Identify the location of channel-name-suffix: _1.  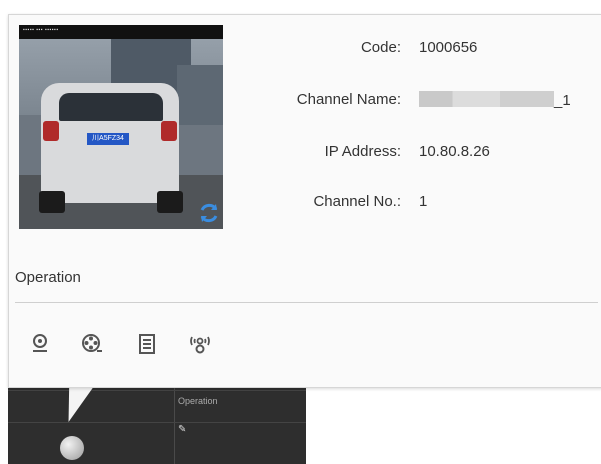
(562, 100).